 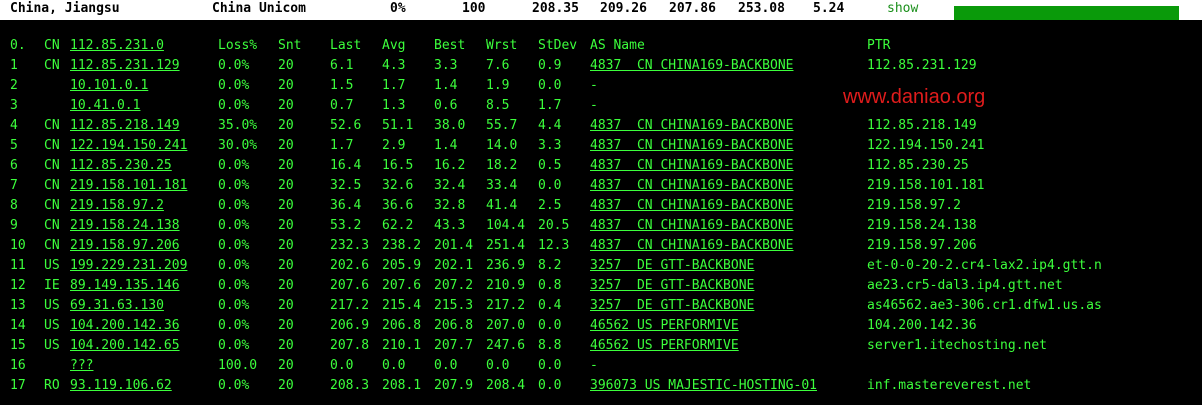 I want to click on header-avg: Avg, so click(x=394, y=45).